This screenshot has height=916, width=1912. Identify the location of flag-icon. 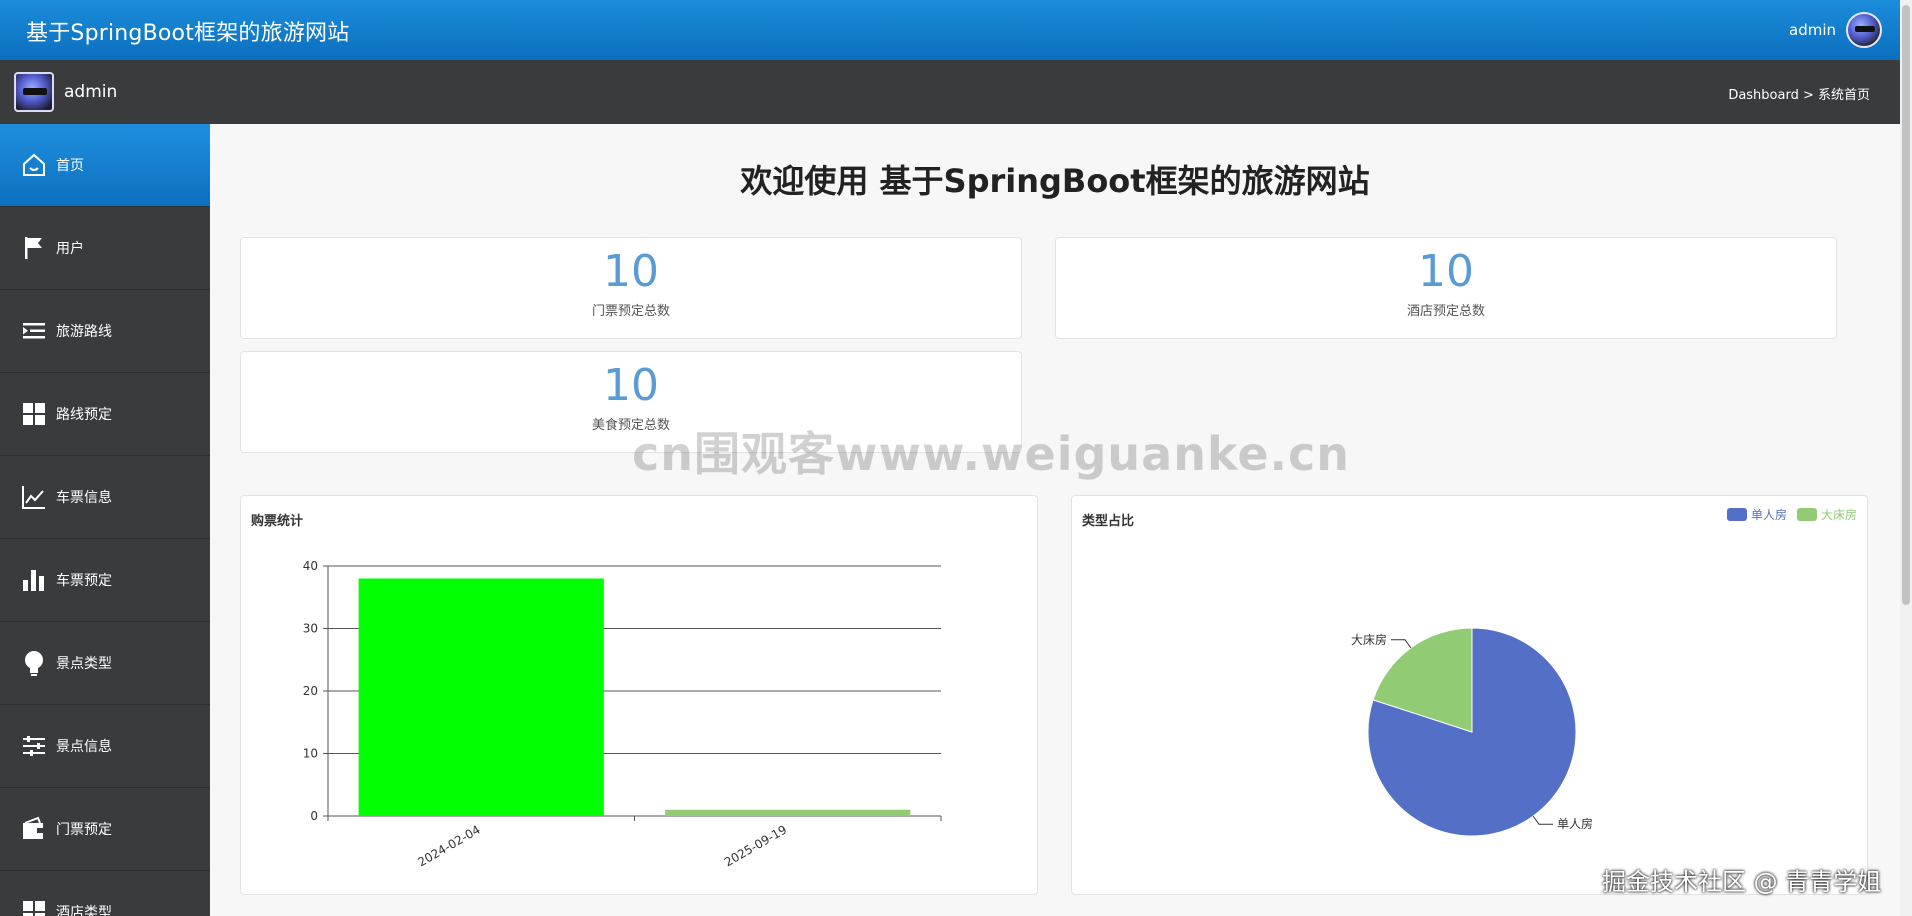
(34, 248).